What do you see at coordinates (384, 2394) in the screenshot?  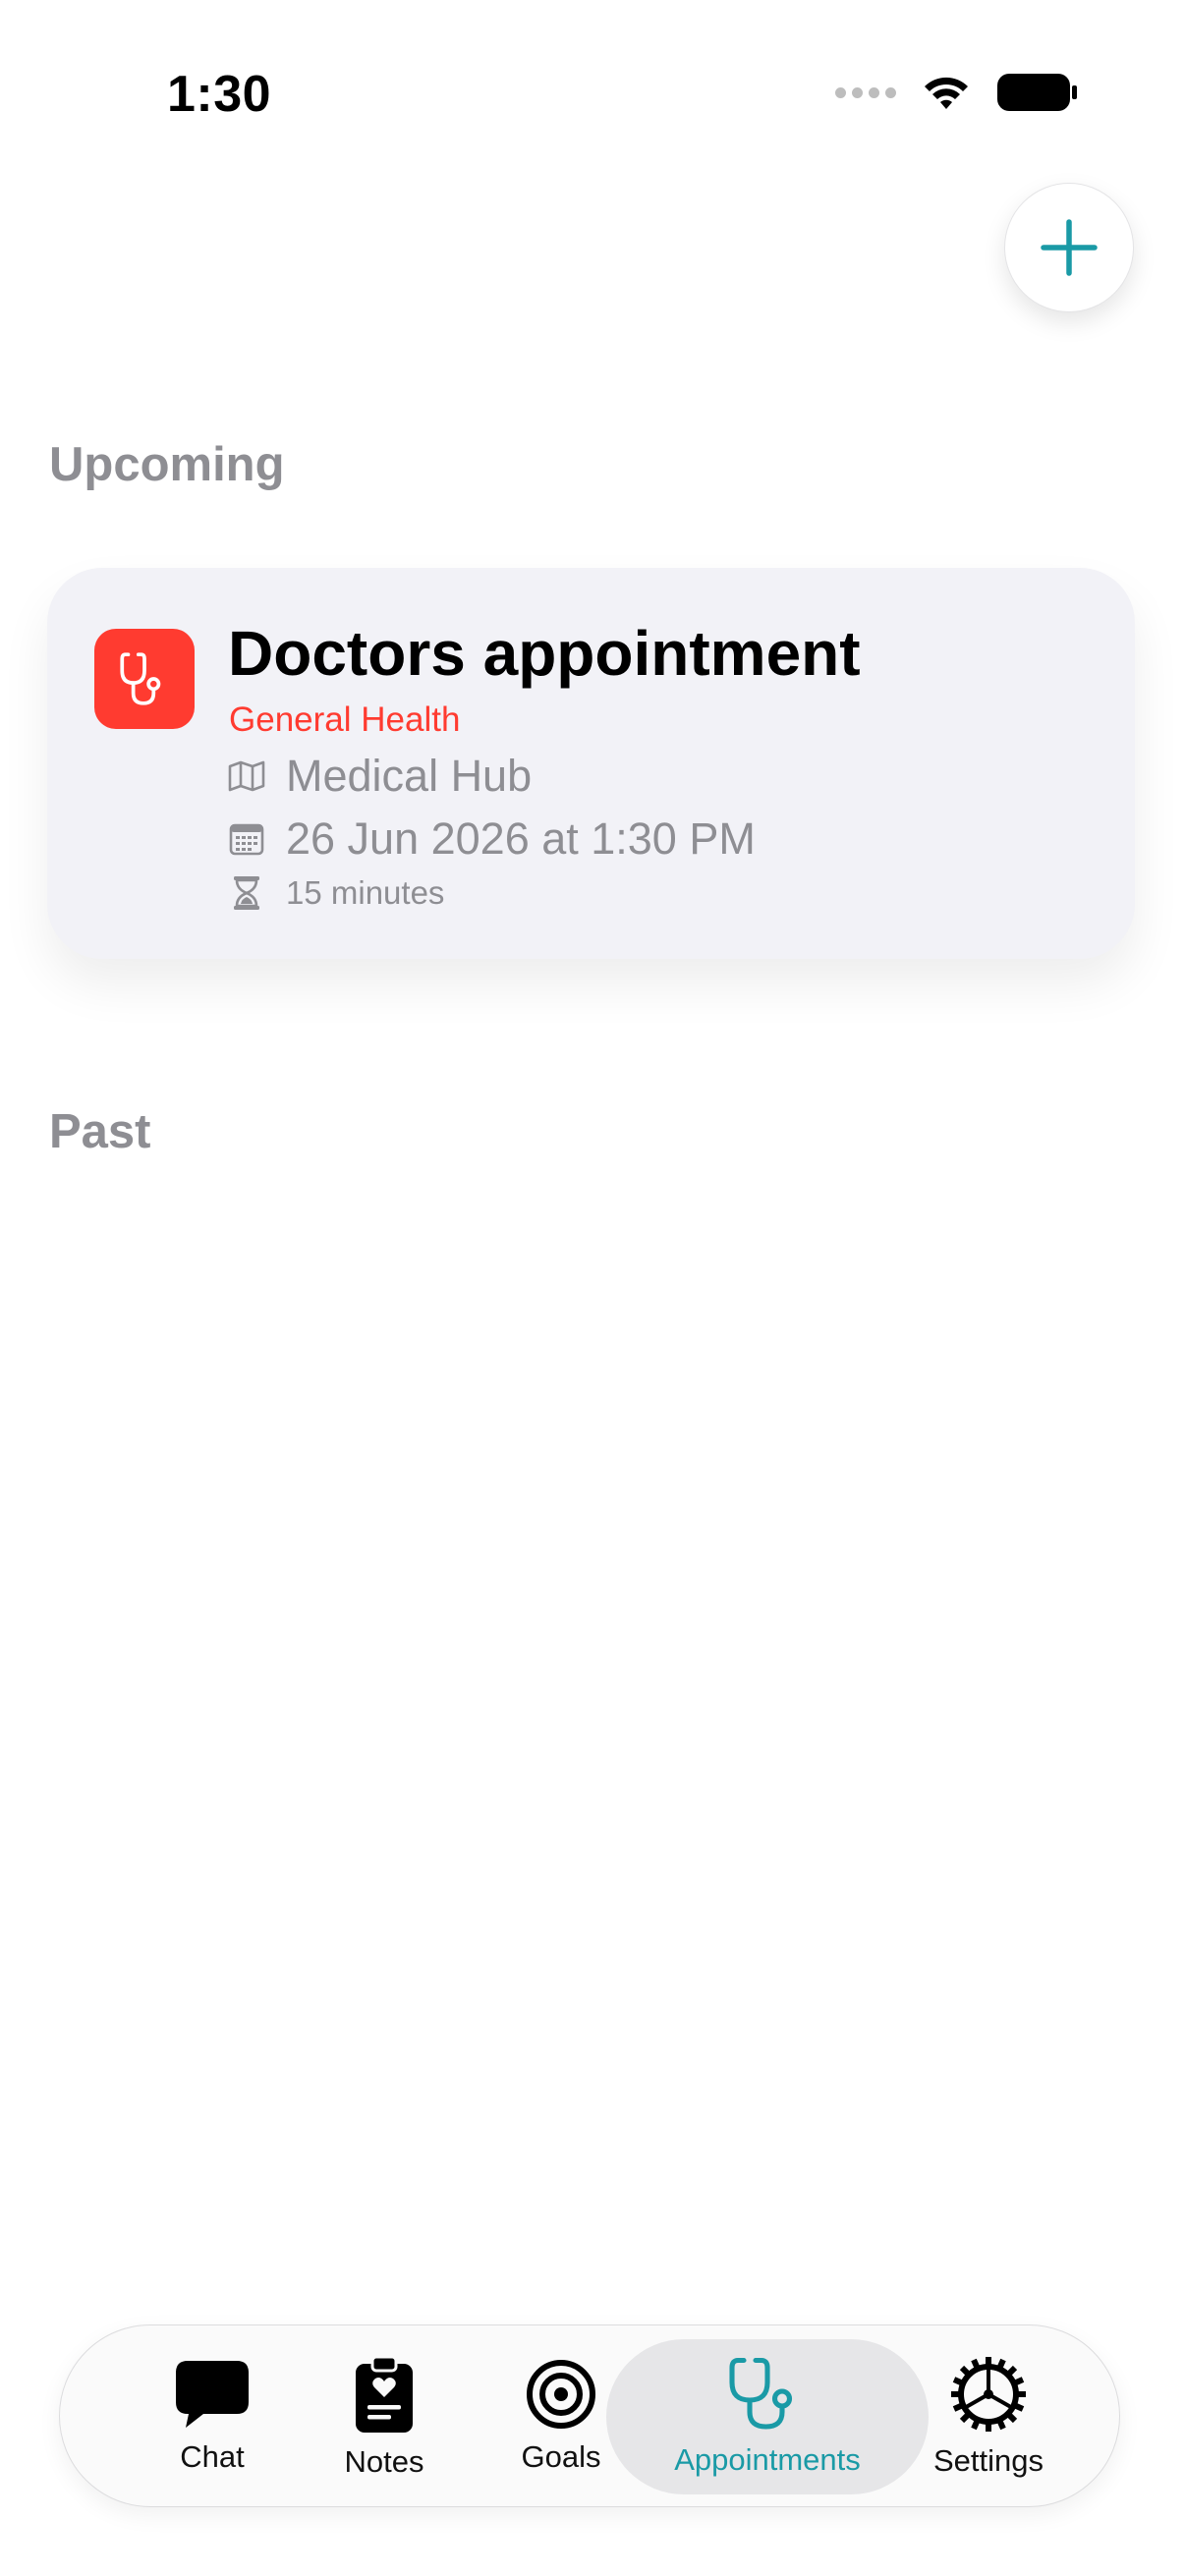 I see `clipboard-heart-icon` at bounding box center [384, 2394].